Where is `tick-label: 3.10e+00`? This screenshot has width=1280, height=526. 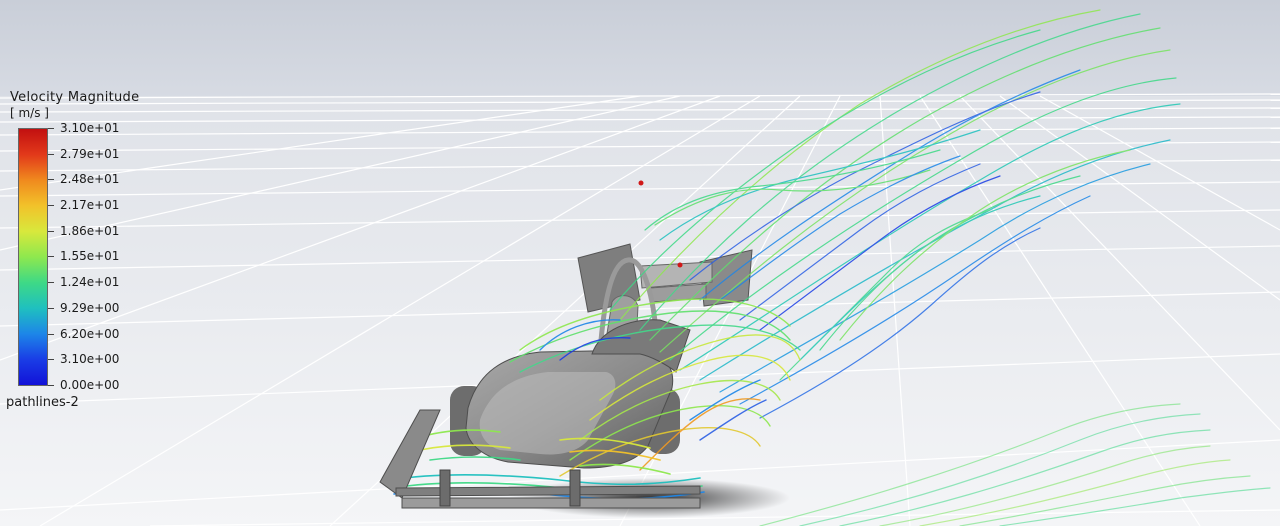 tick-label: 3.10e+00 is located at coordinates (90, 359).